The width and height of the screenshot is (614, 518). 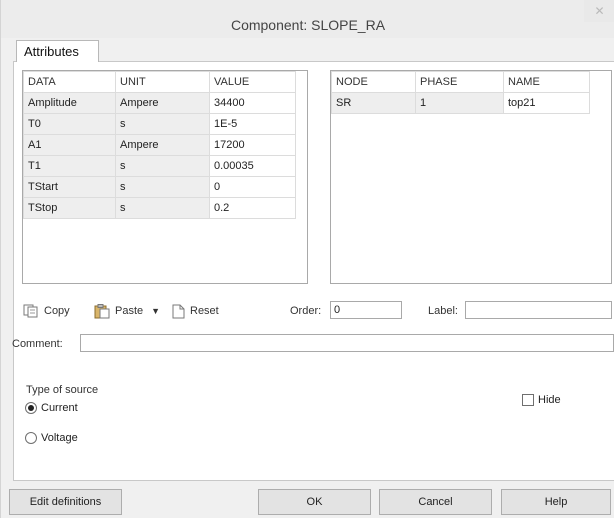 What do you see at coordinates (57, 311) in the screenshot?
I see `copy-label: Copy` at bounding box center [57, 311].